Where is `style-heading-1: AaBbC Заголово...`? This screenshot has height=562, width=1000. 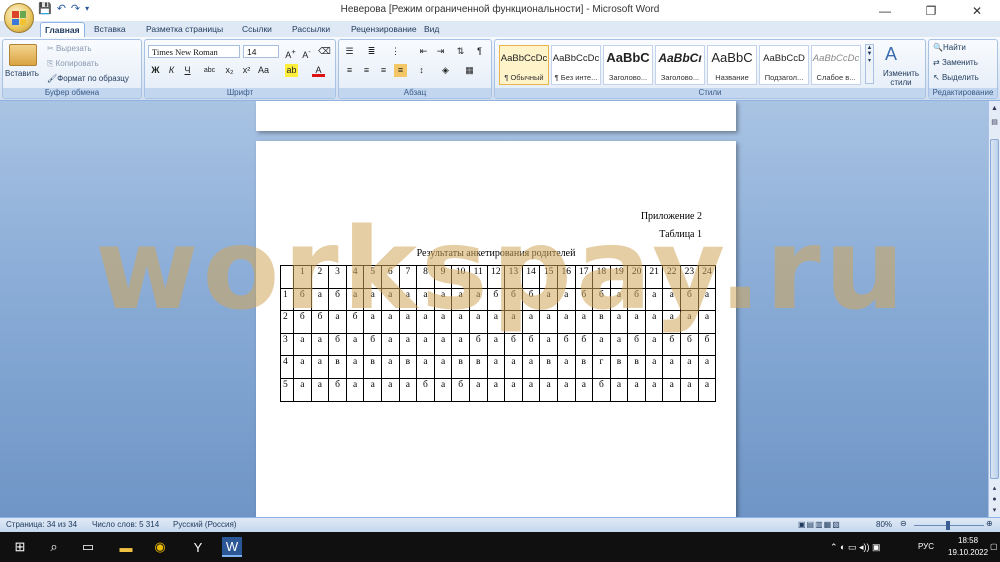
style-heading-1: AaBbC Заголово... is located at coordinates (628, 65).